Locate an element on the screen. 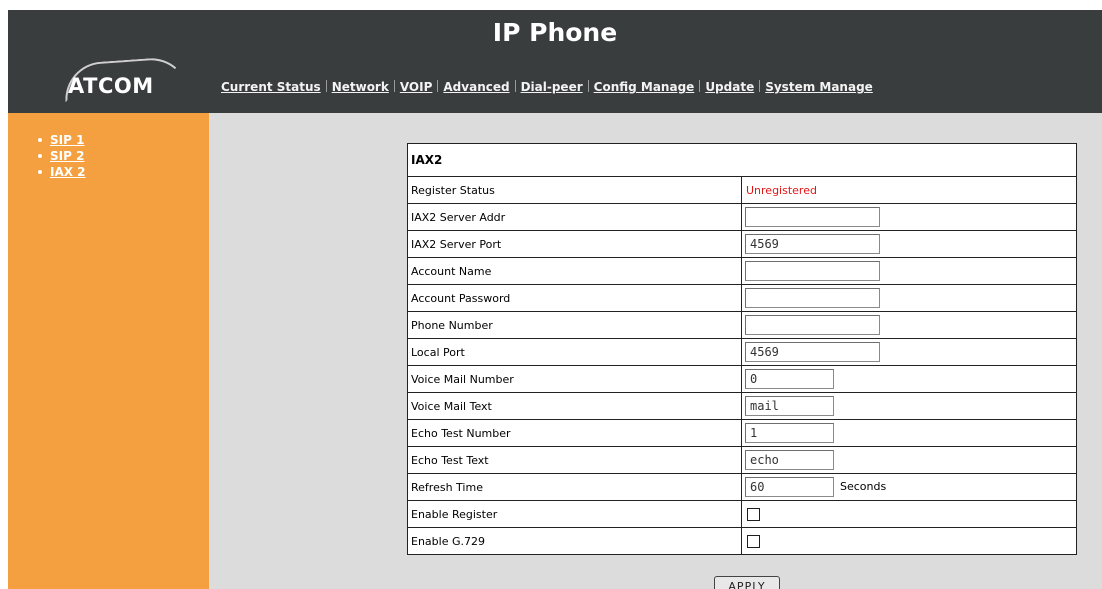 This screenshot has width=1102, height=589. enable-register-label: Enable Register is located at coordinates (574, 514).